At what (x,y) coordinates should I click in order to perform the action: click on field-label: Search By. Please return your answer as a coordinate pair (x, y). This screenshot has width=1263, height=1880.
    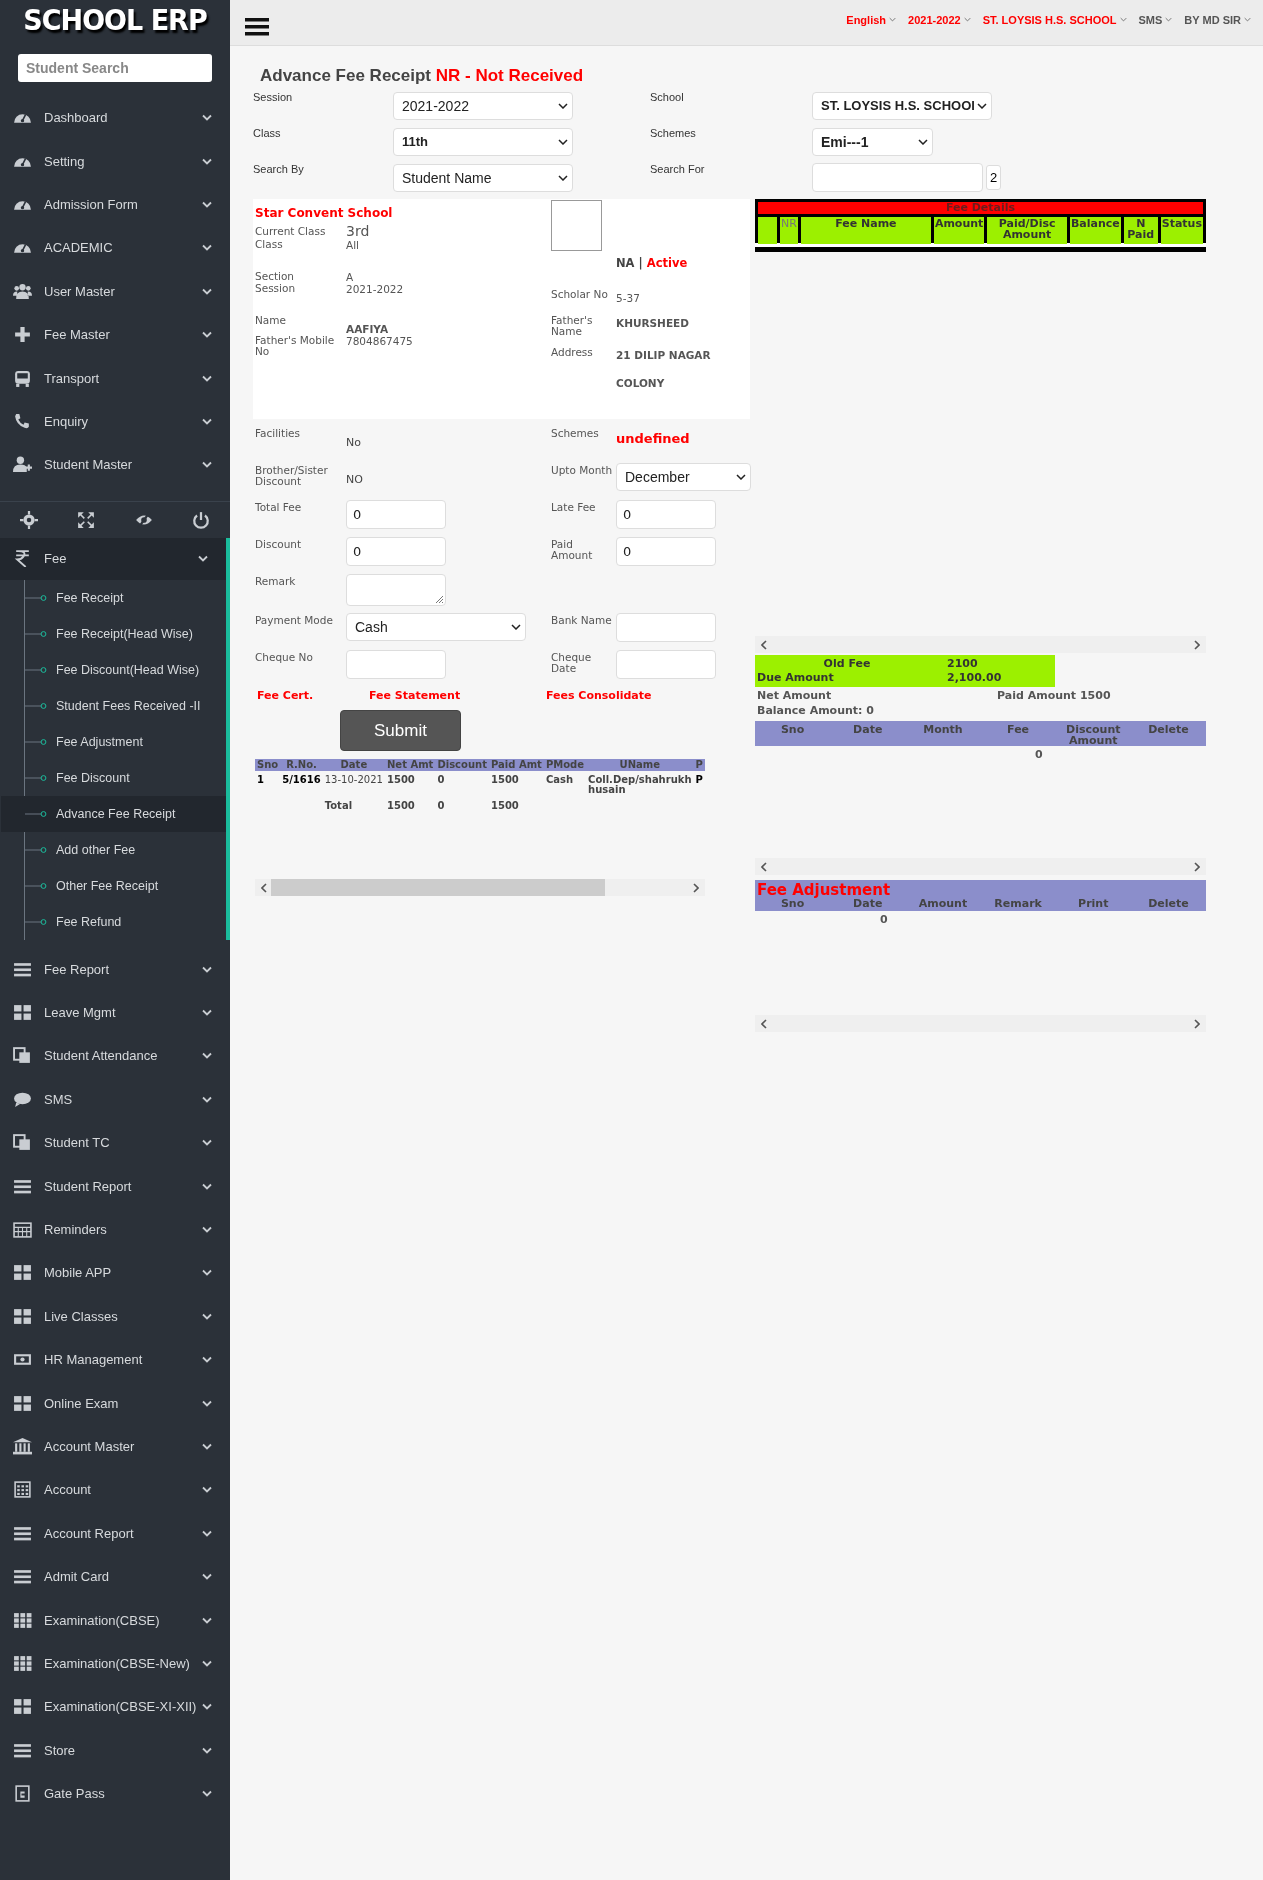
    Looking at the image, I should click on (279, 169).